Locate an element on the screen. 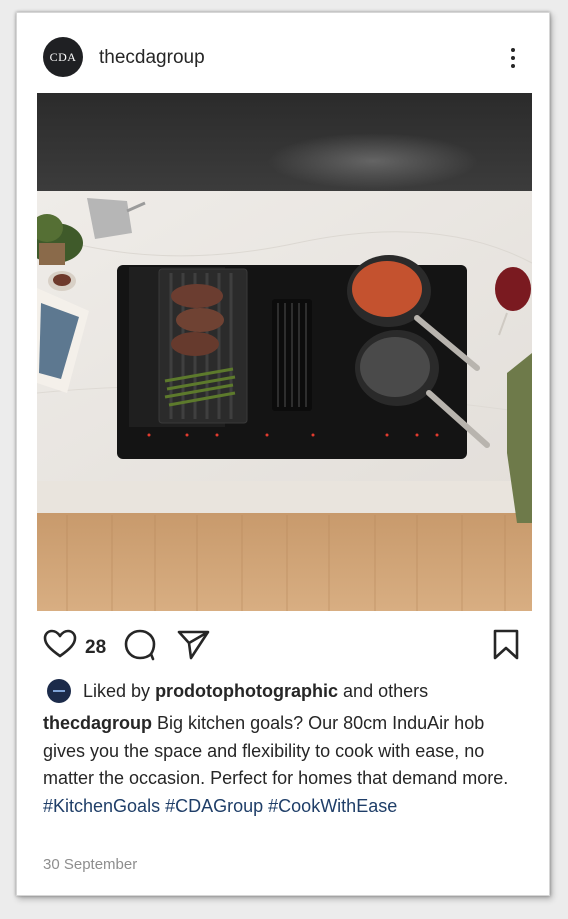 This screenshot has width=568, height=919. hashtag-link: #KitchenGoals is located at coordinates (101, 806).